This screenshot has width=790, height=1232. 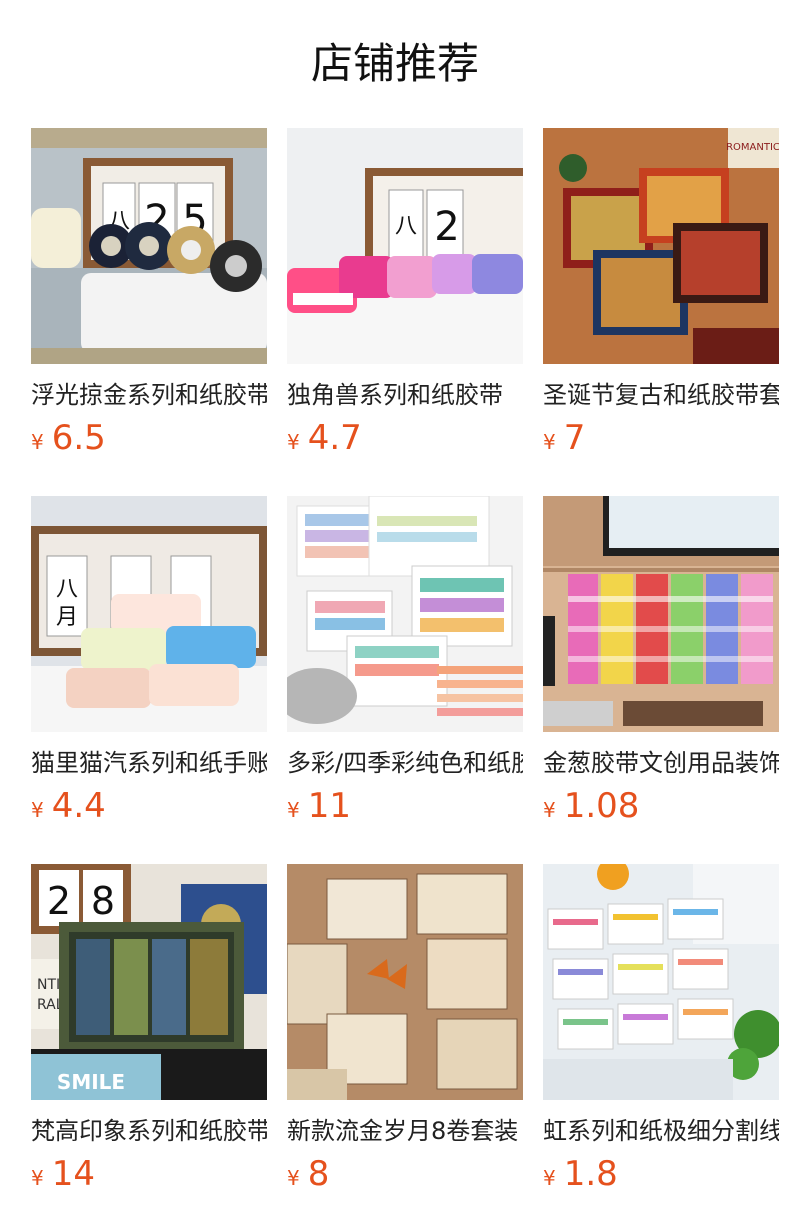 What do you see at coordinates (78, 806) in the screenshot?
I see `price-value: 4.4` at bounding box center [78, 806].